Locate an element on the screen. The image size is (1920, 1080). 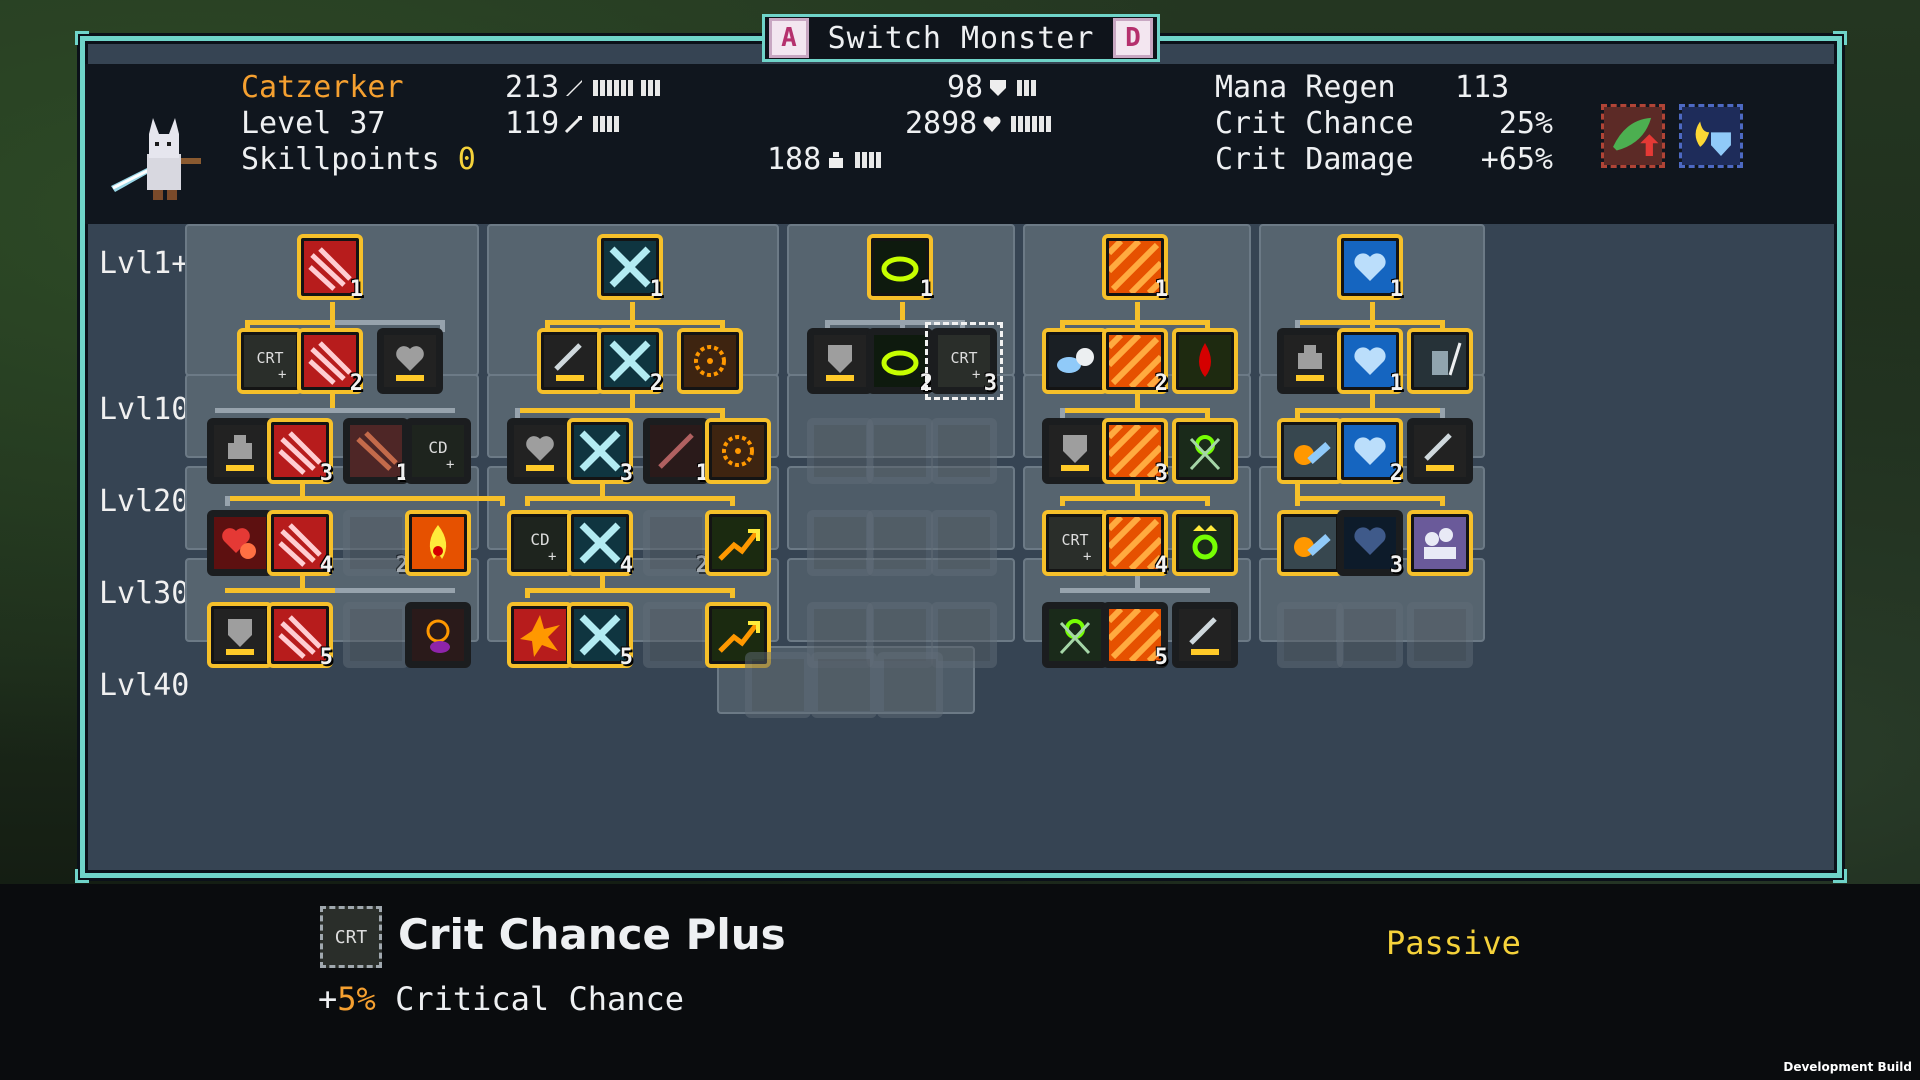
ghost-skill-node is located at coordinates (1440, 543).